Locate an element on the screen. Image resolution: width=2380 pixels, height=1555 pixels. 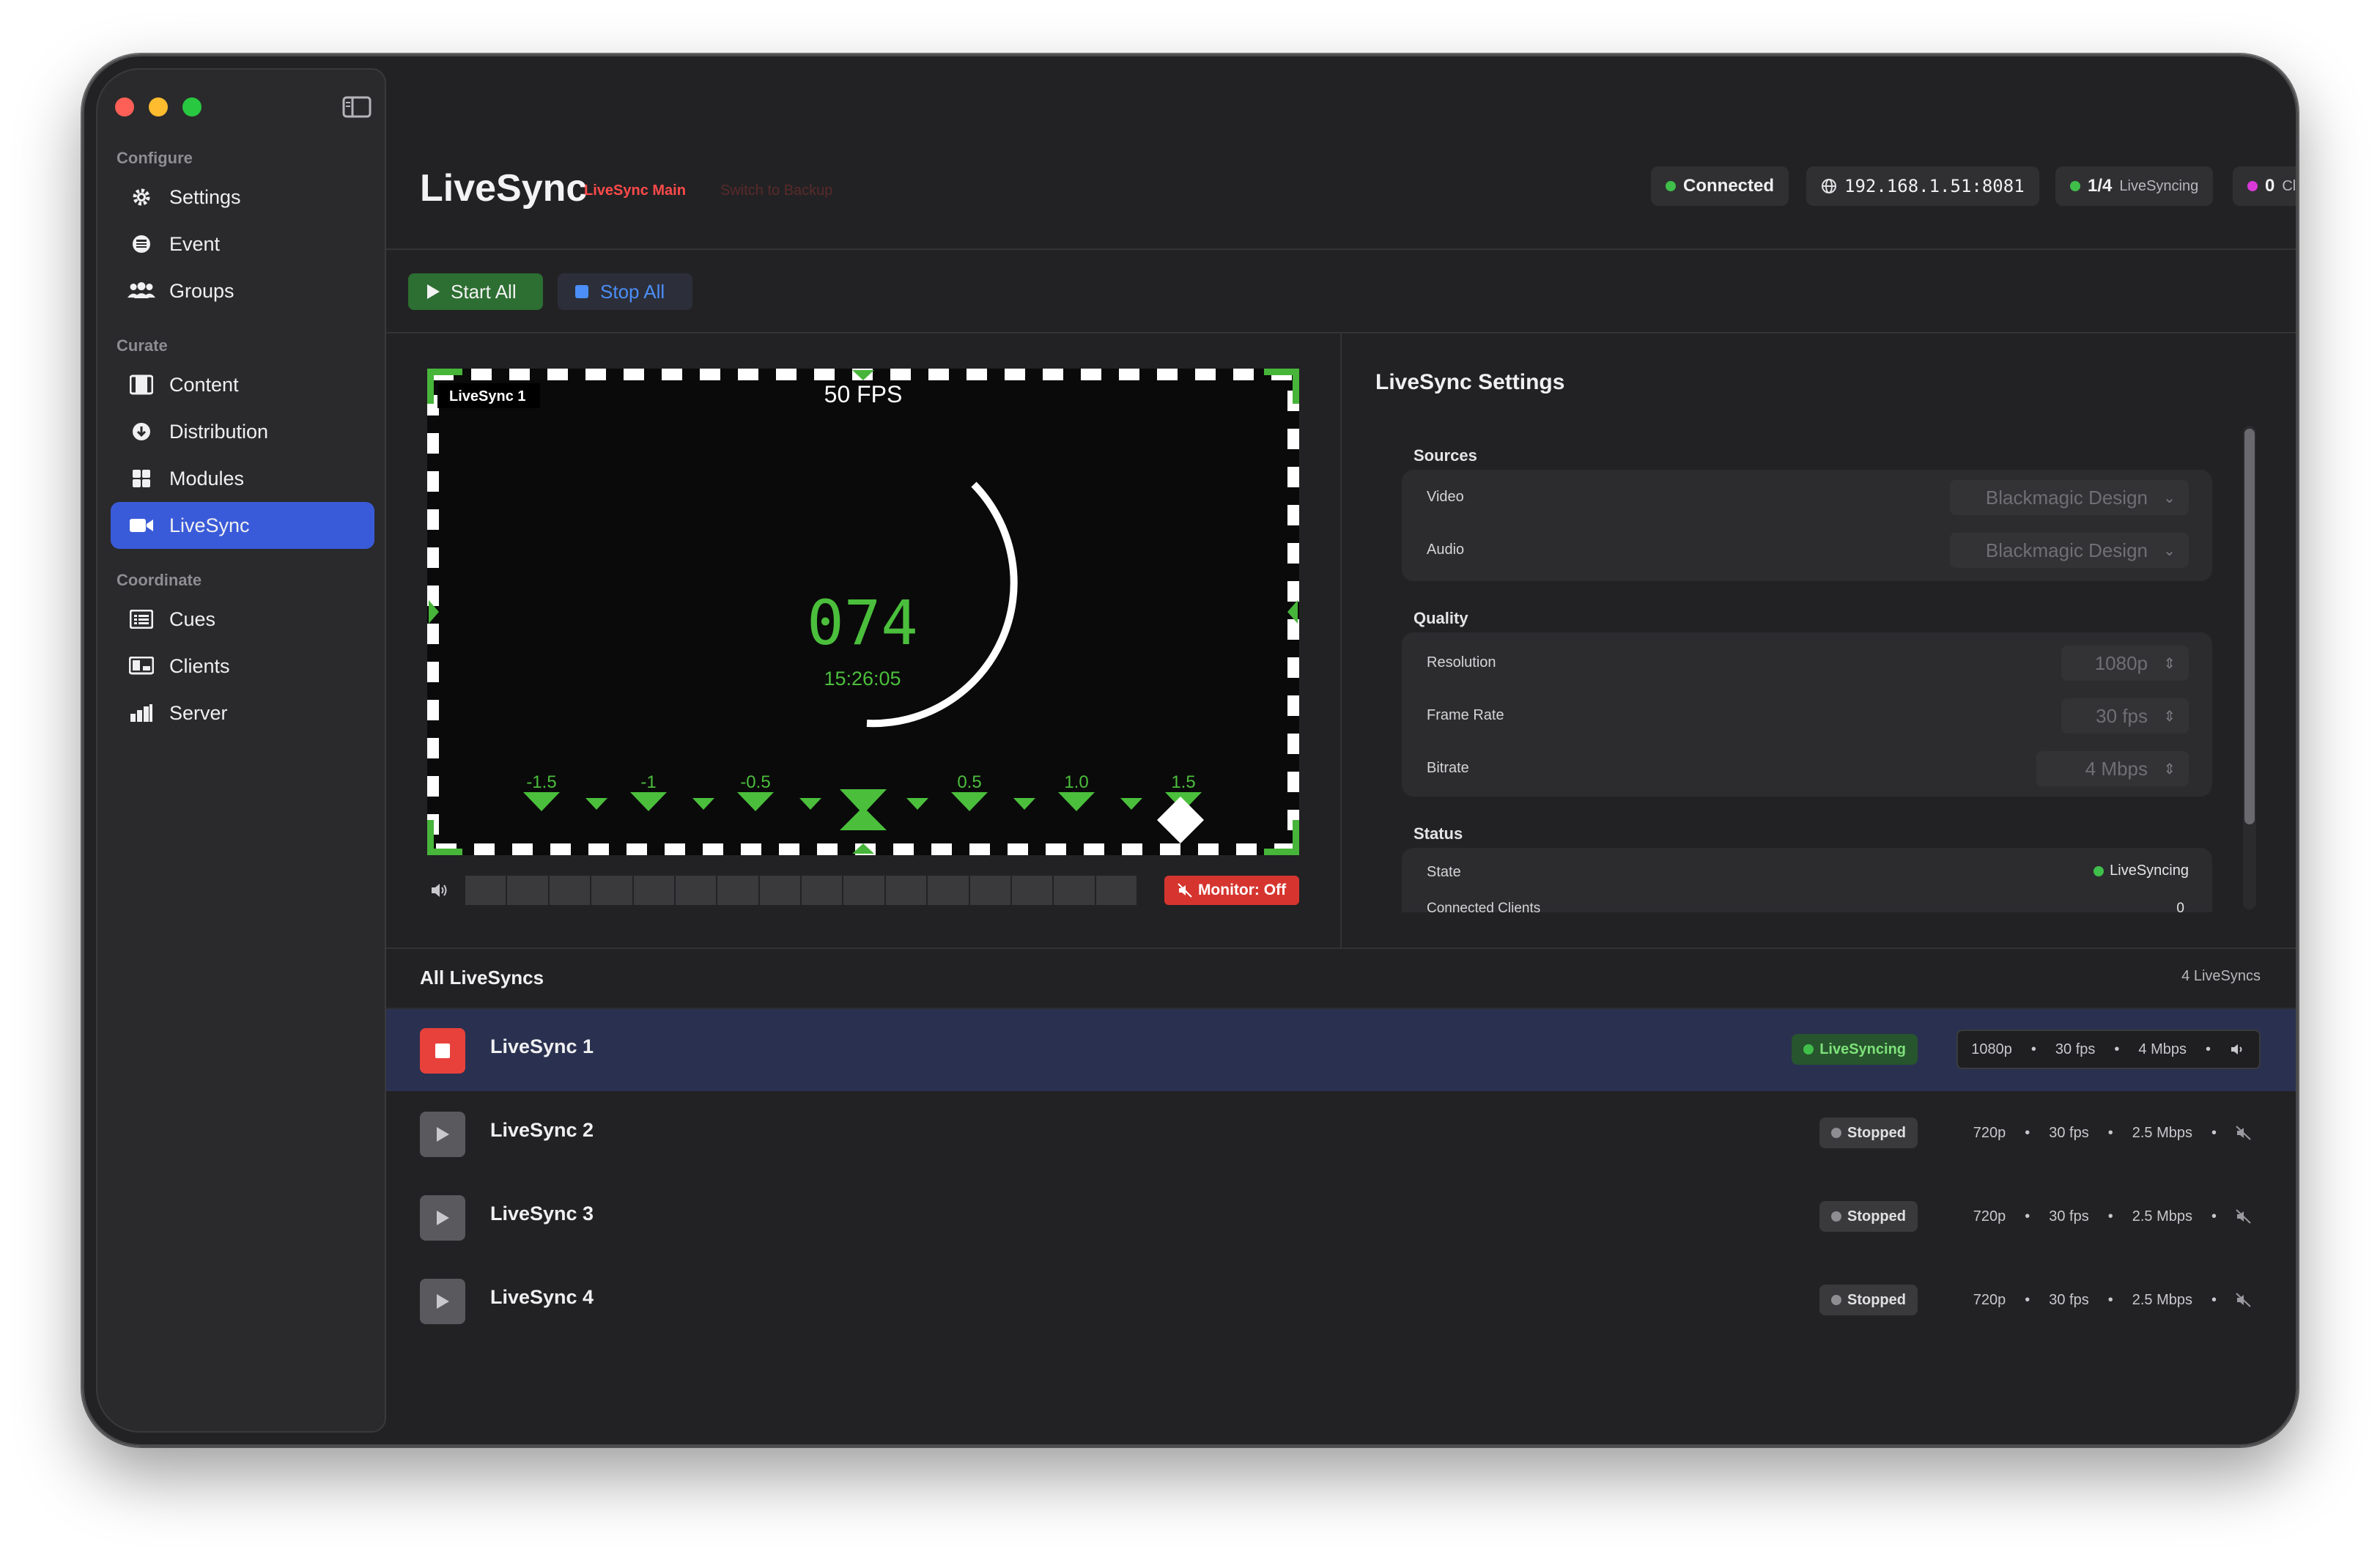
fps-readout: 50 FPS is located at coordinates (863, 394).